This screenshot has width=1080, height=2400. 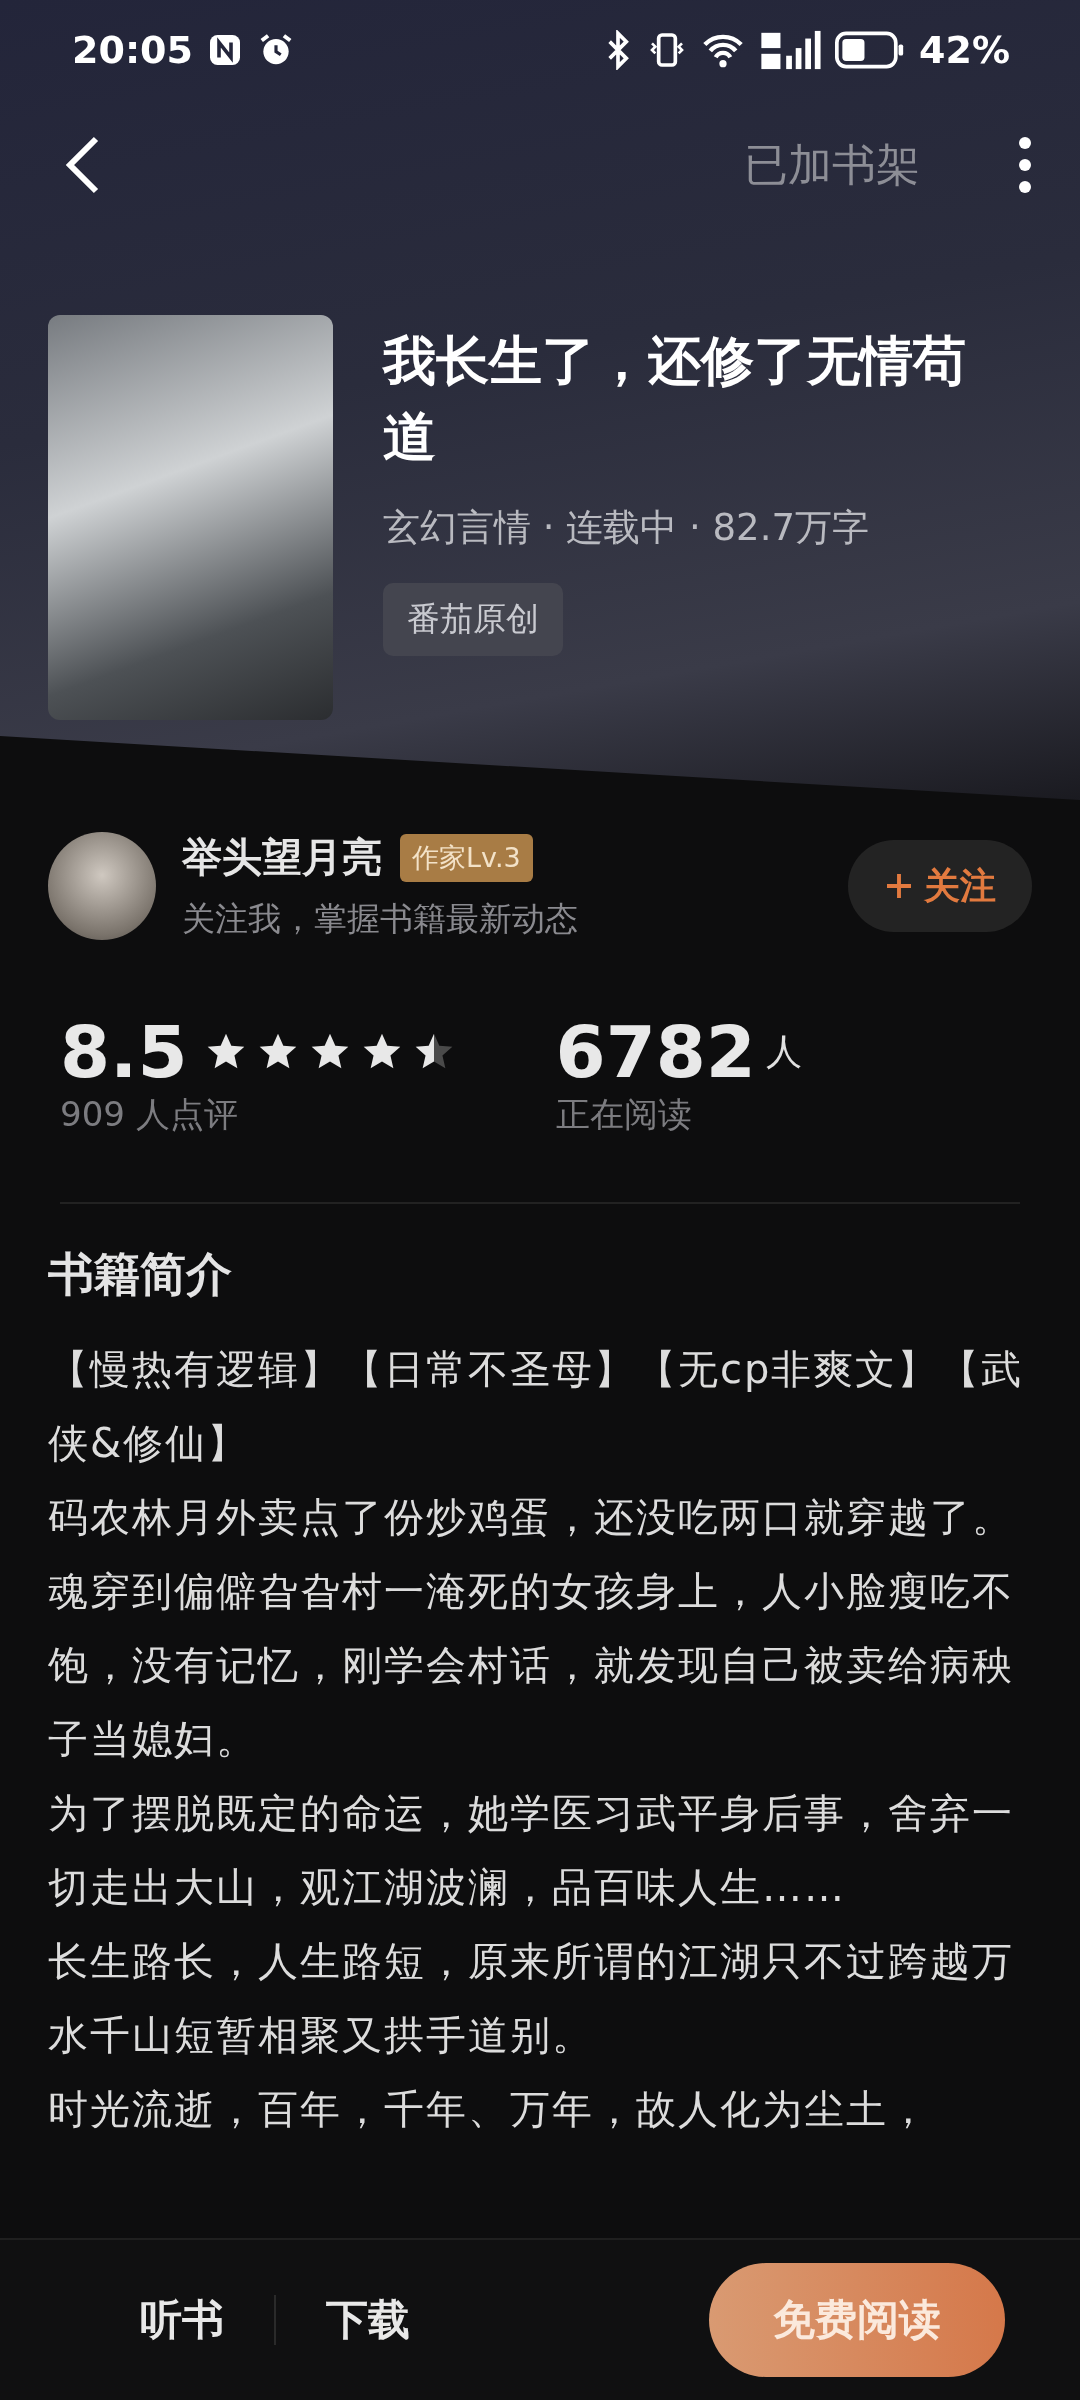 I want to click on book-meta: 玄幻言情 · 连载中 · 82.7万字, so click(x=626, y=528).